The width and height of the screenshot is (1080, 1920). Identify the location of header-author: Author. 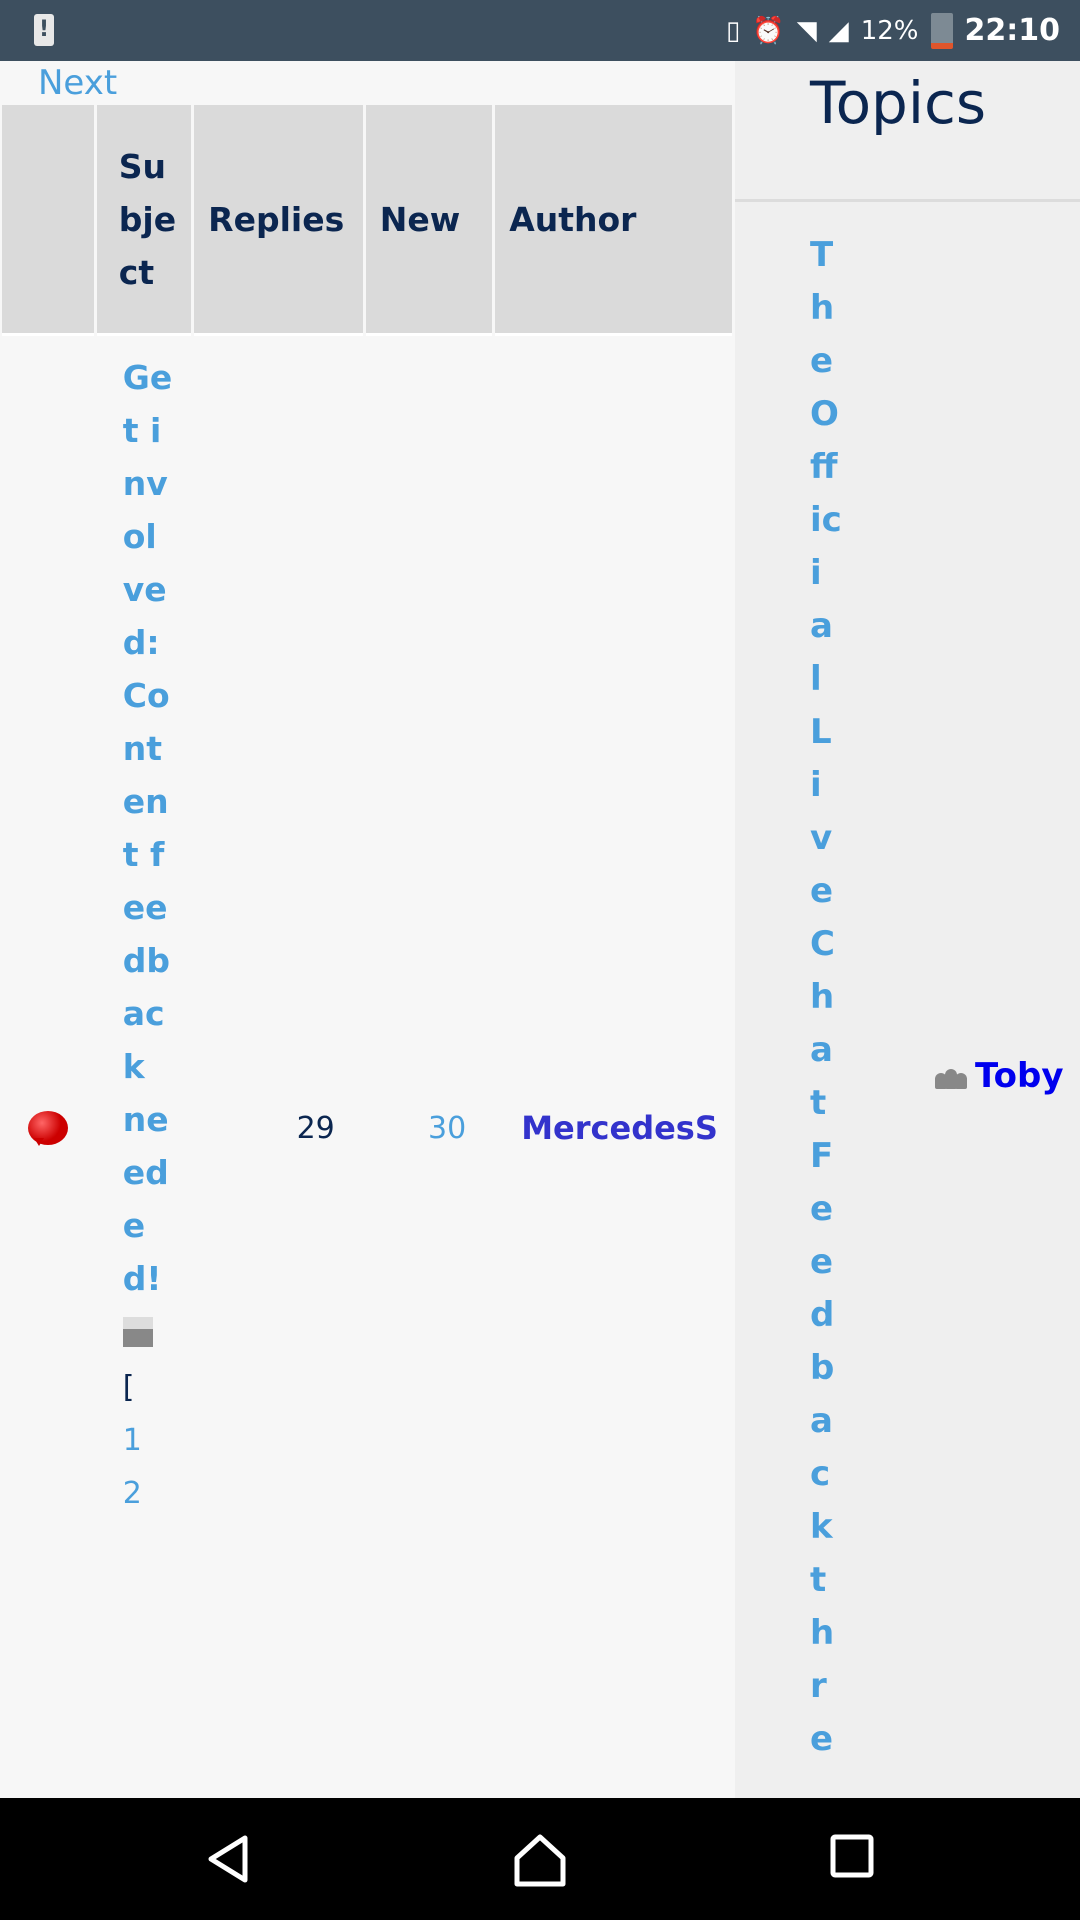
(613, 219).